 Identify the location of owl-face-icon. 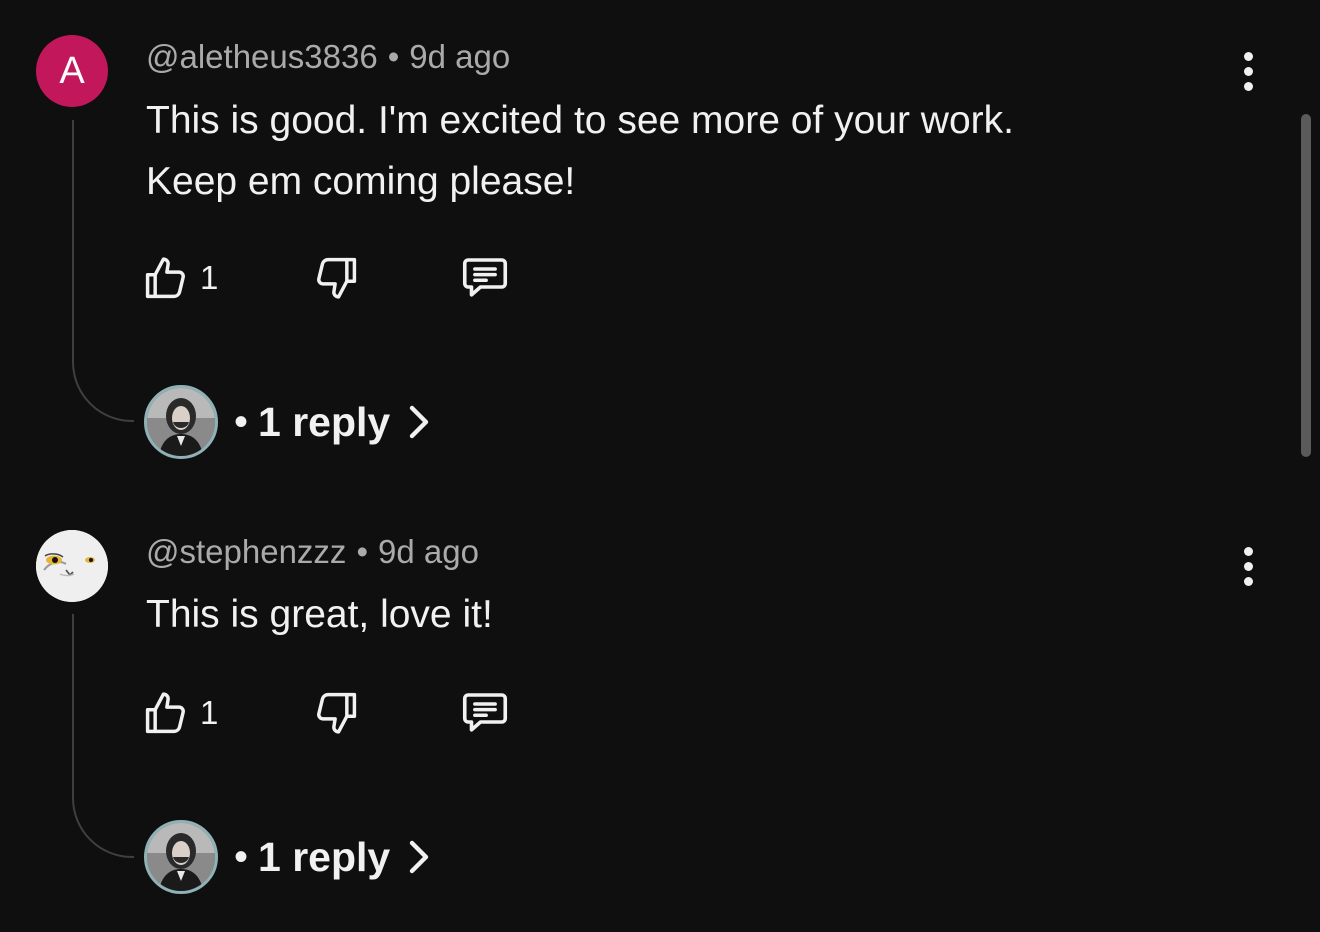
(72, 566).